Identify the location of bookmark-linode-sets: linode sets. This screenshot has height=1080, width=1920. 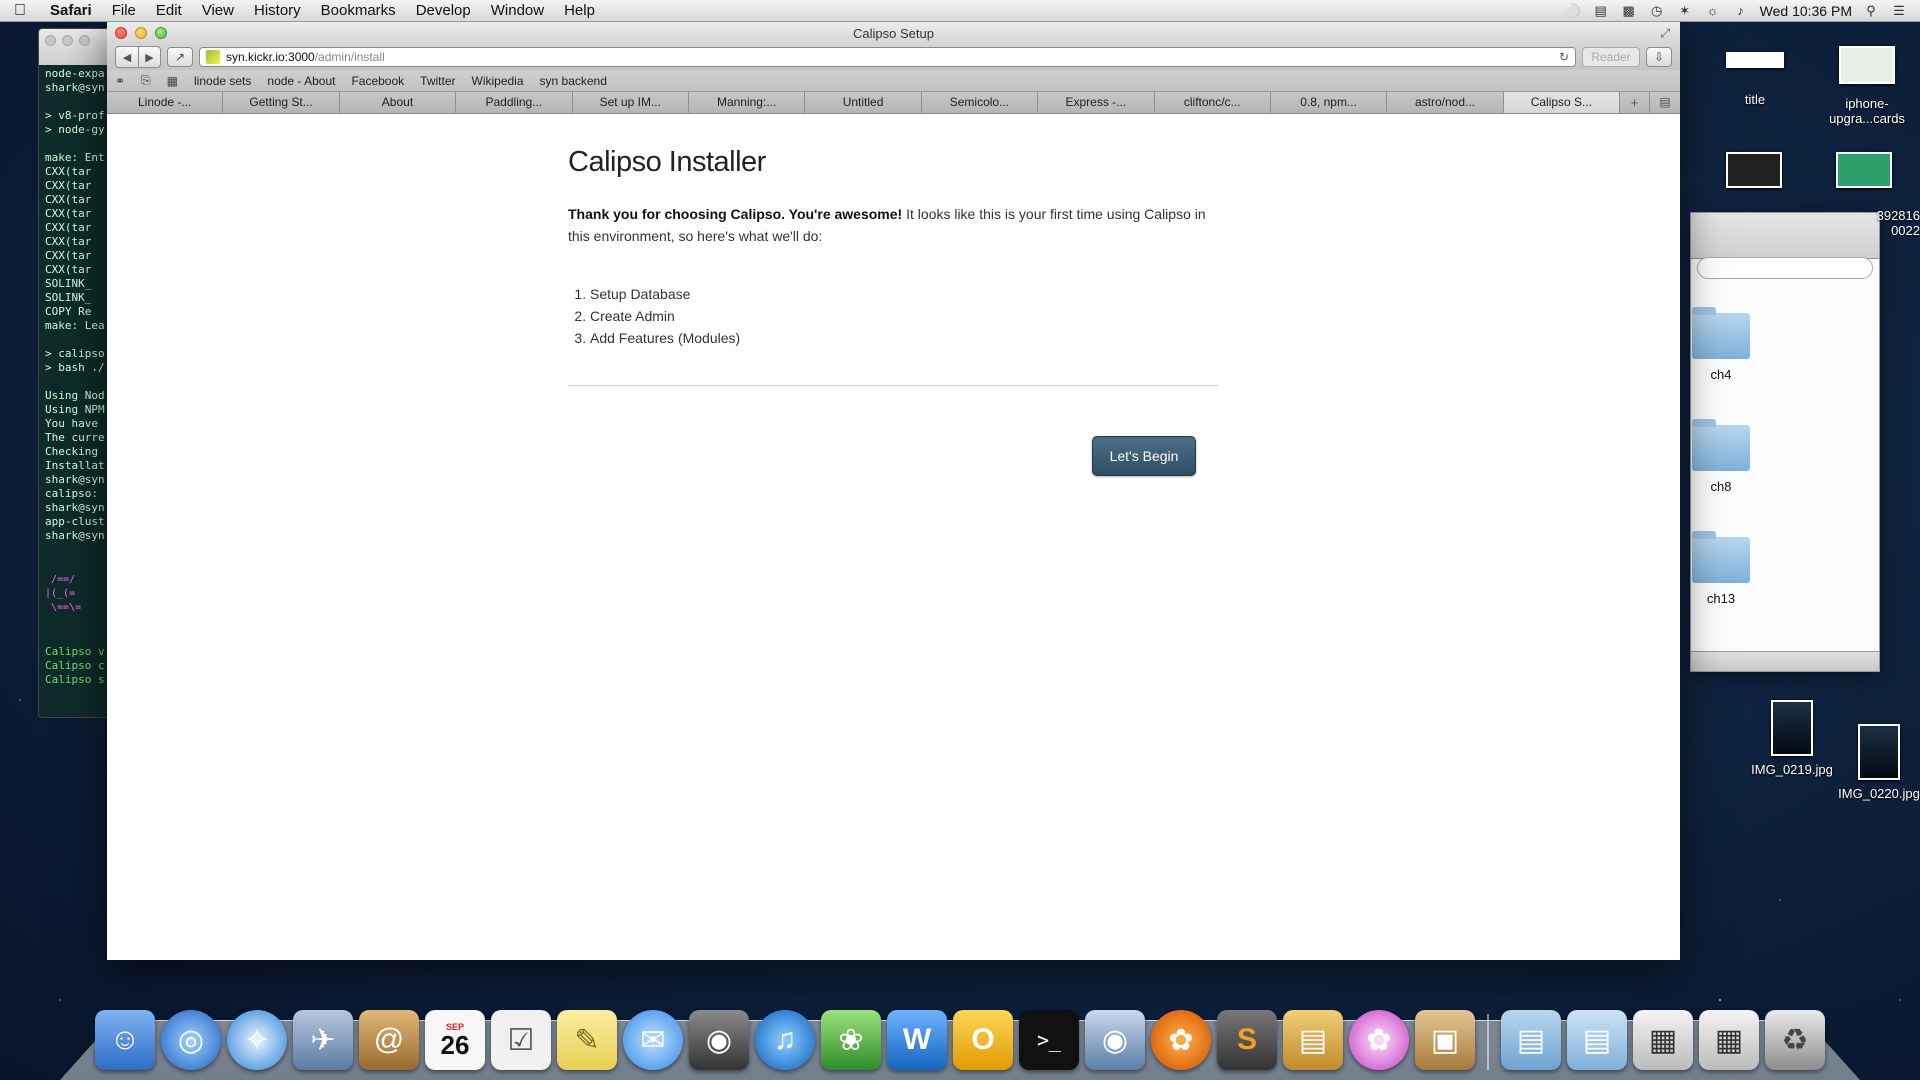
(222, 81).